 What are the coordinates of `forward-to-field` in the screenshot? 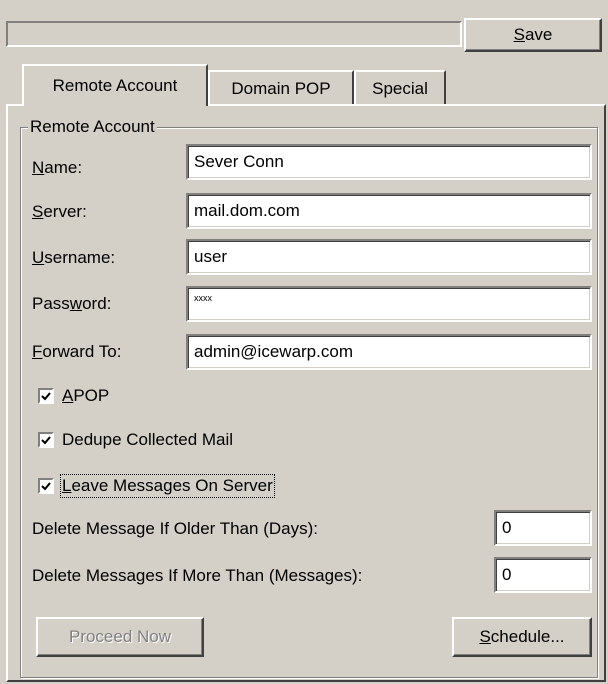 It's located at (389, 352).